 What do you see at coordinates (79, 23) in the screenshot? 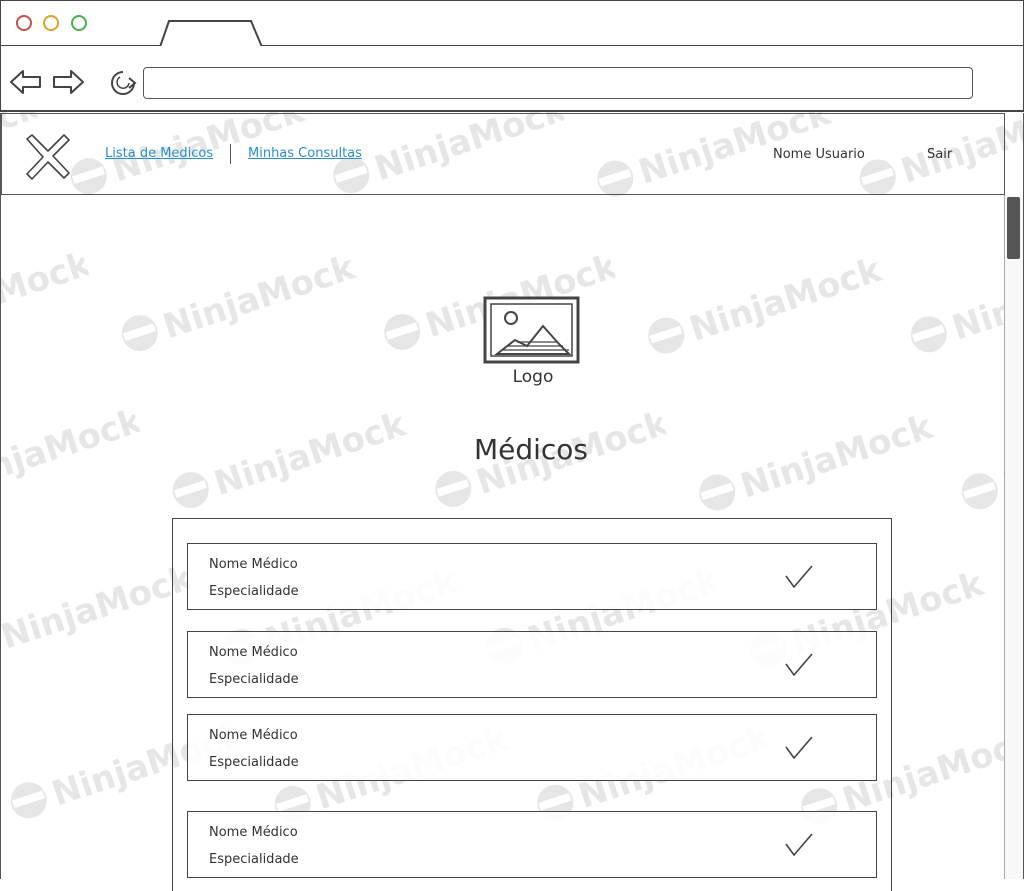
I see `maximize-window-icon` at bounding box center [79, 23].